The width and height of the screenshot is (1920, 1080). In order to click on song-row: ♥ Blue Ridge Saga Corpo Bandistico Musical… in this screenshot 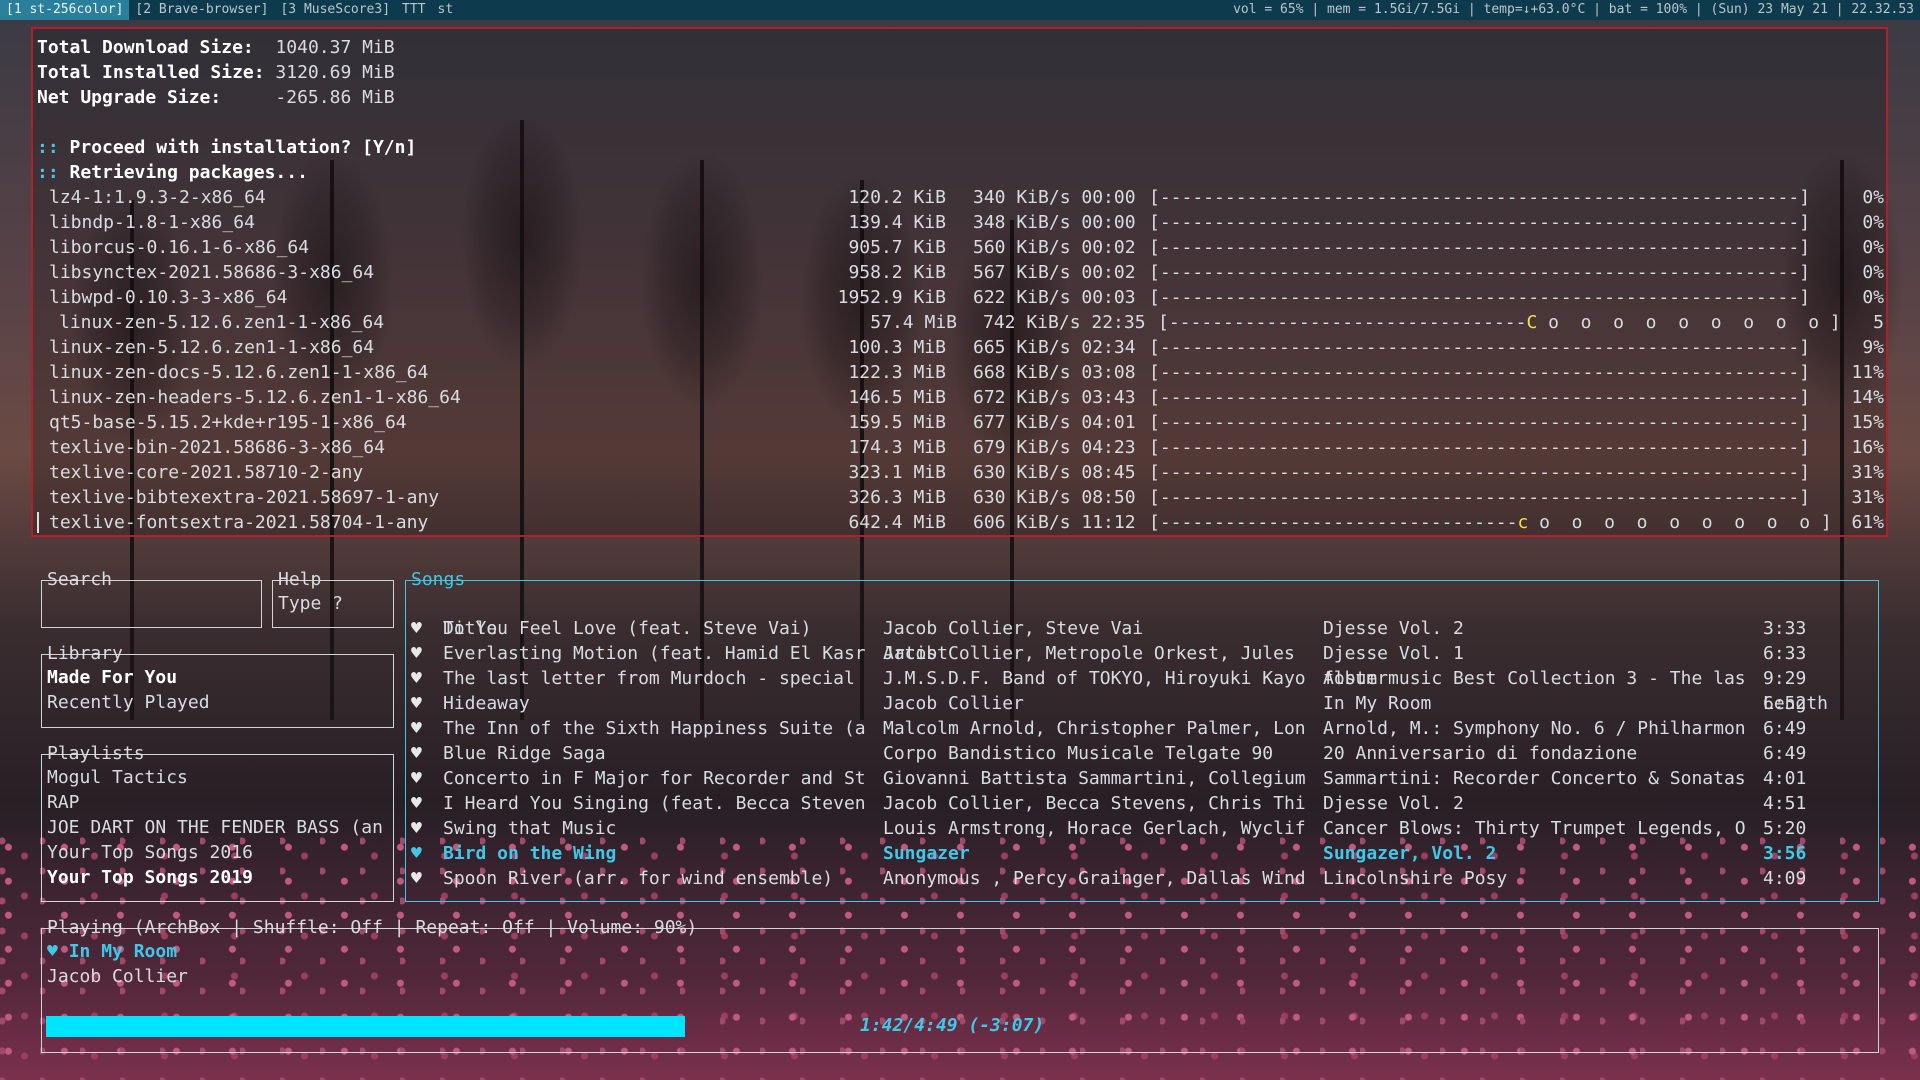, I will do `click(1142, 753)`.